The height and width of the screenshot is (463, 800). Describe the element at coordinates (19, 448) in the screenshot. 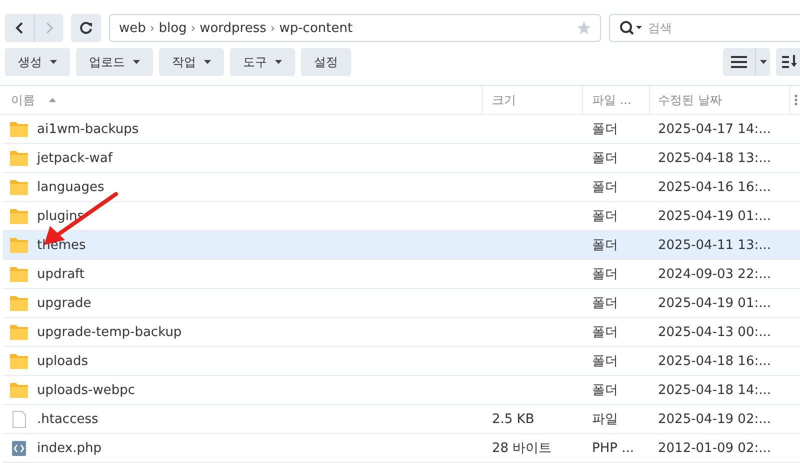

I see `code-file-icon` at that location.